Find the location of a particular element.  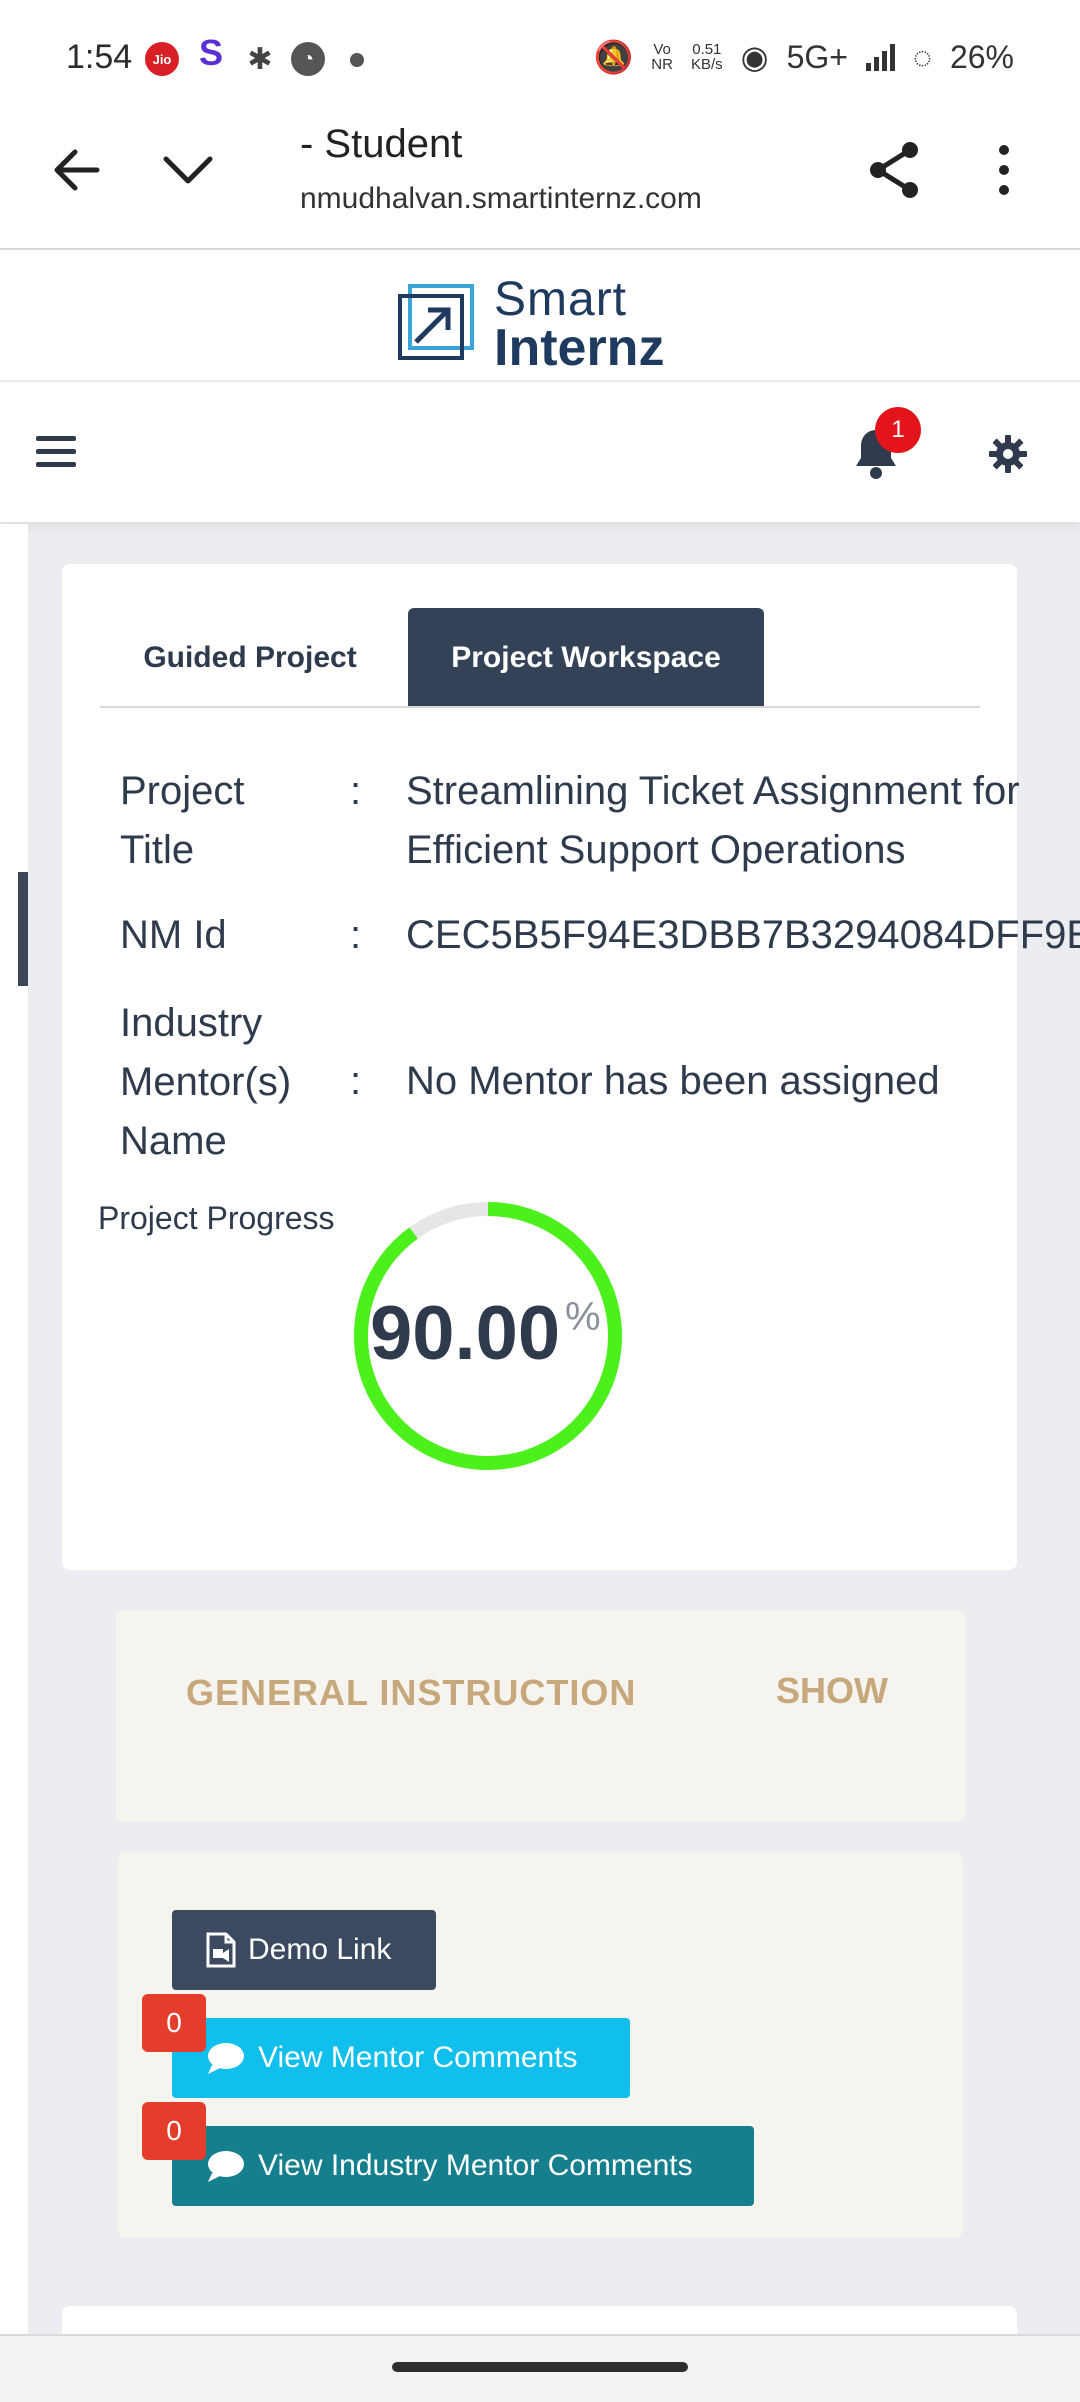

view-mentor-comments-button: View Mentor Comments is located at coordinates (401, 2058).